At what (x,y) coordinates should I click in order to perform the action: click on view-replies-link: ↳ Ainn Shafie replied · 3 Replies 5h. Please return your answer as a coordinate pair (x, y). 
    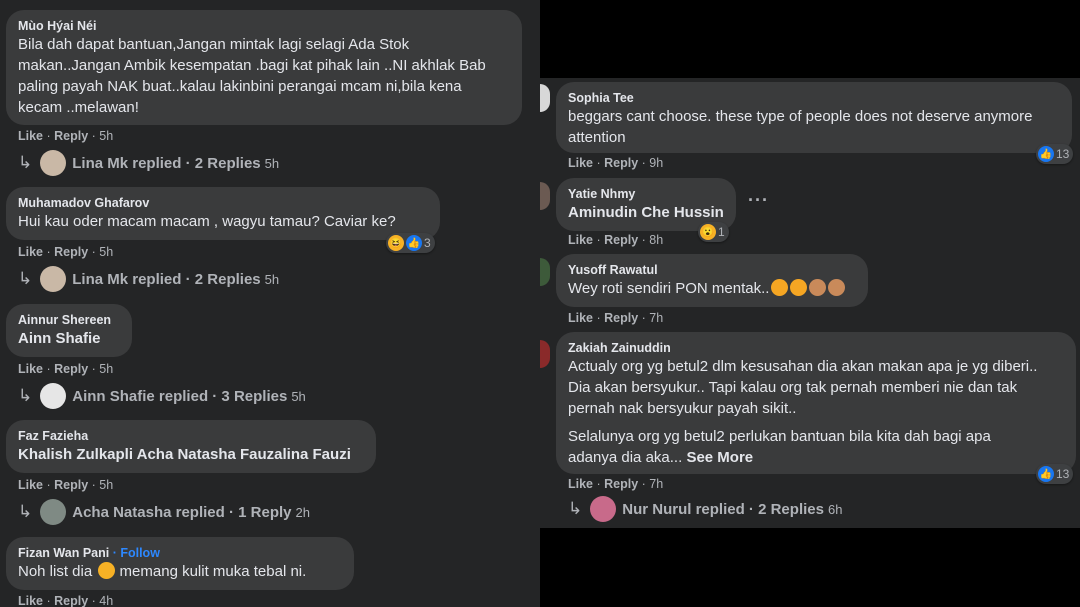
    Looking at the image, I should click on (162, 396).